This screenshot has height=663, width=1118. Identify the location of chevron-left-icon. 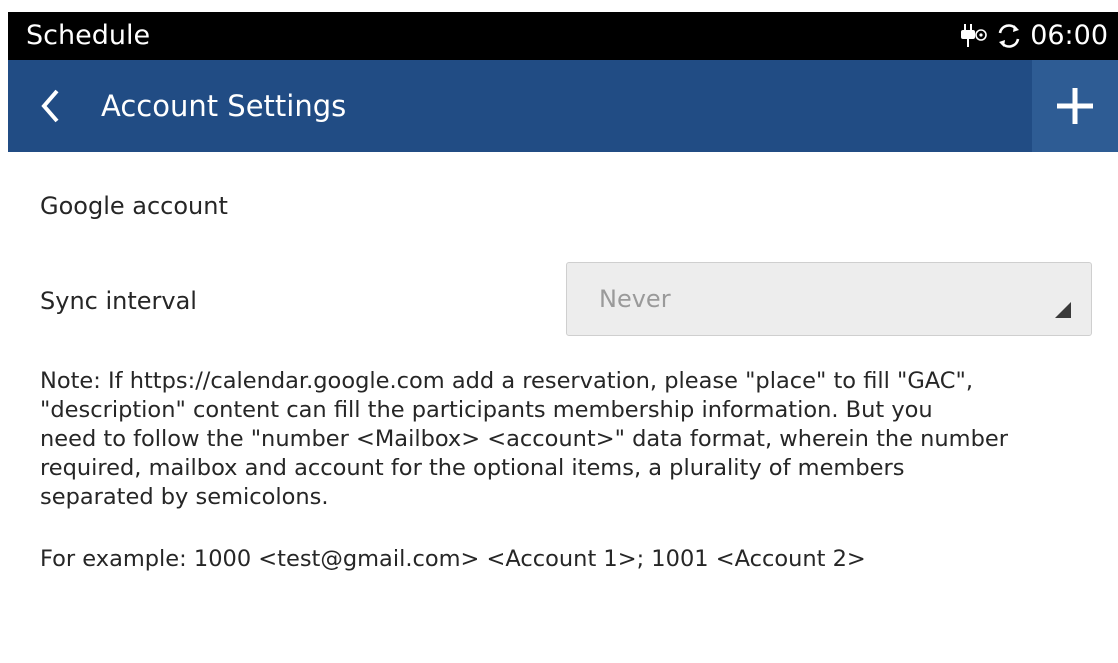
(50, 106).